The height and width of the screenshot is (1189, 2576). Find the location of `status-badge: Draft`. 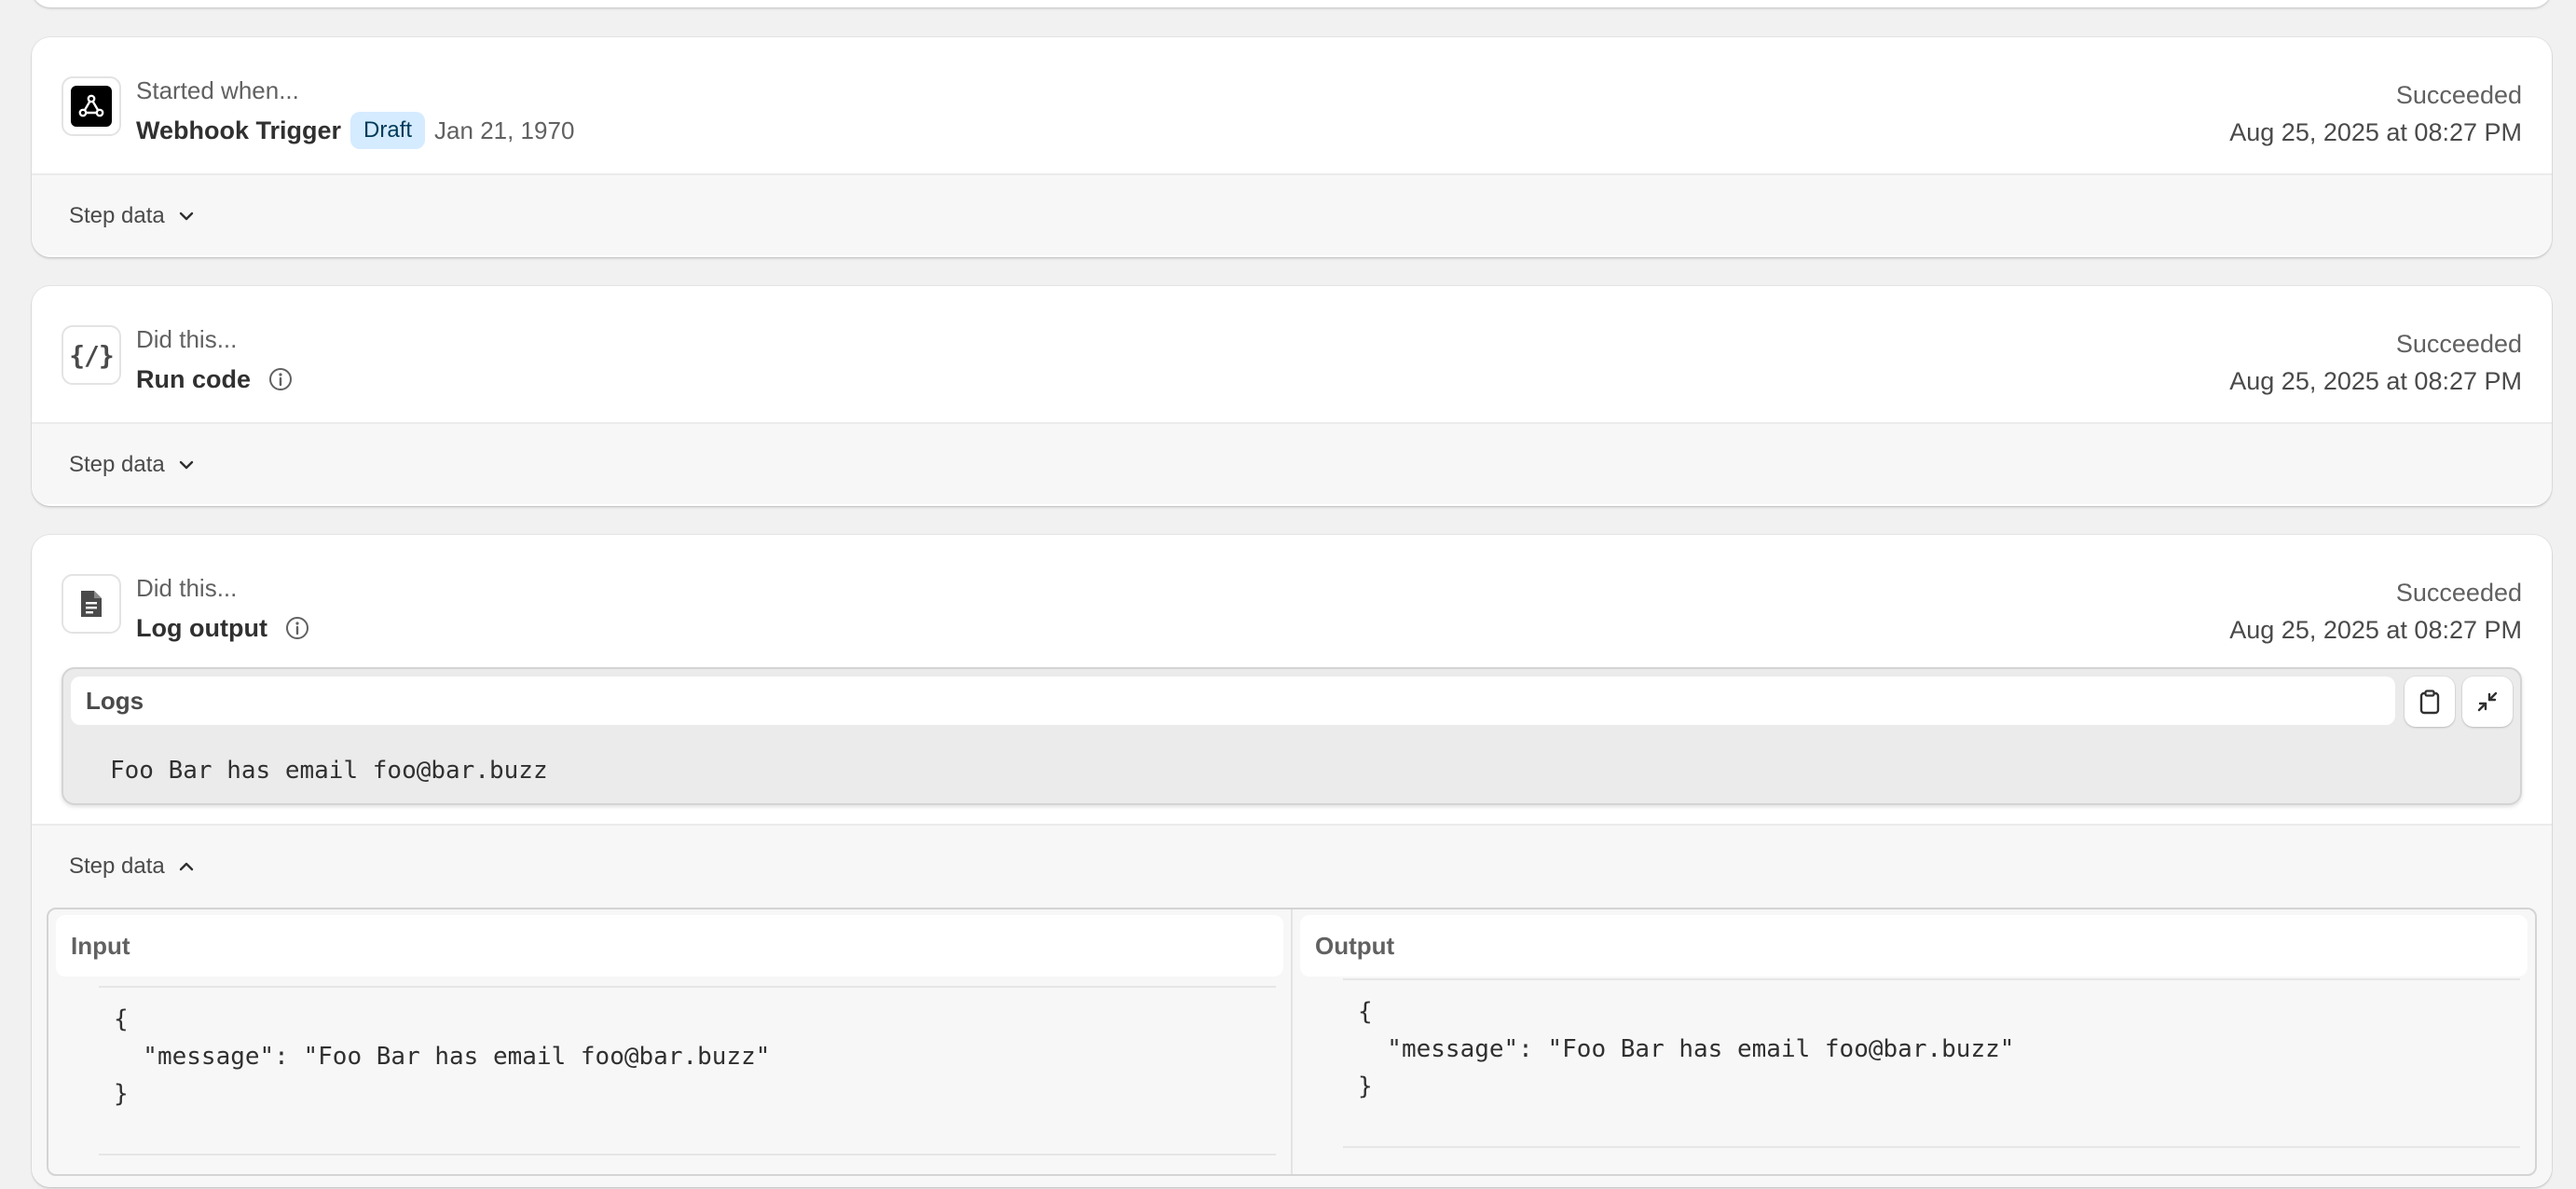

status-badge: Draft is located at coordinates (388, 130).